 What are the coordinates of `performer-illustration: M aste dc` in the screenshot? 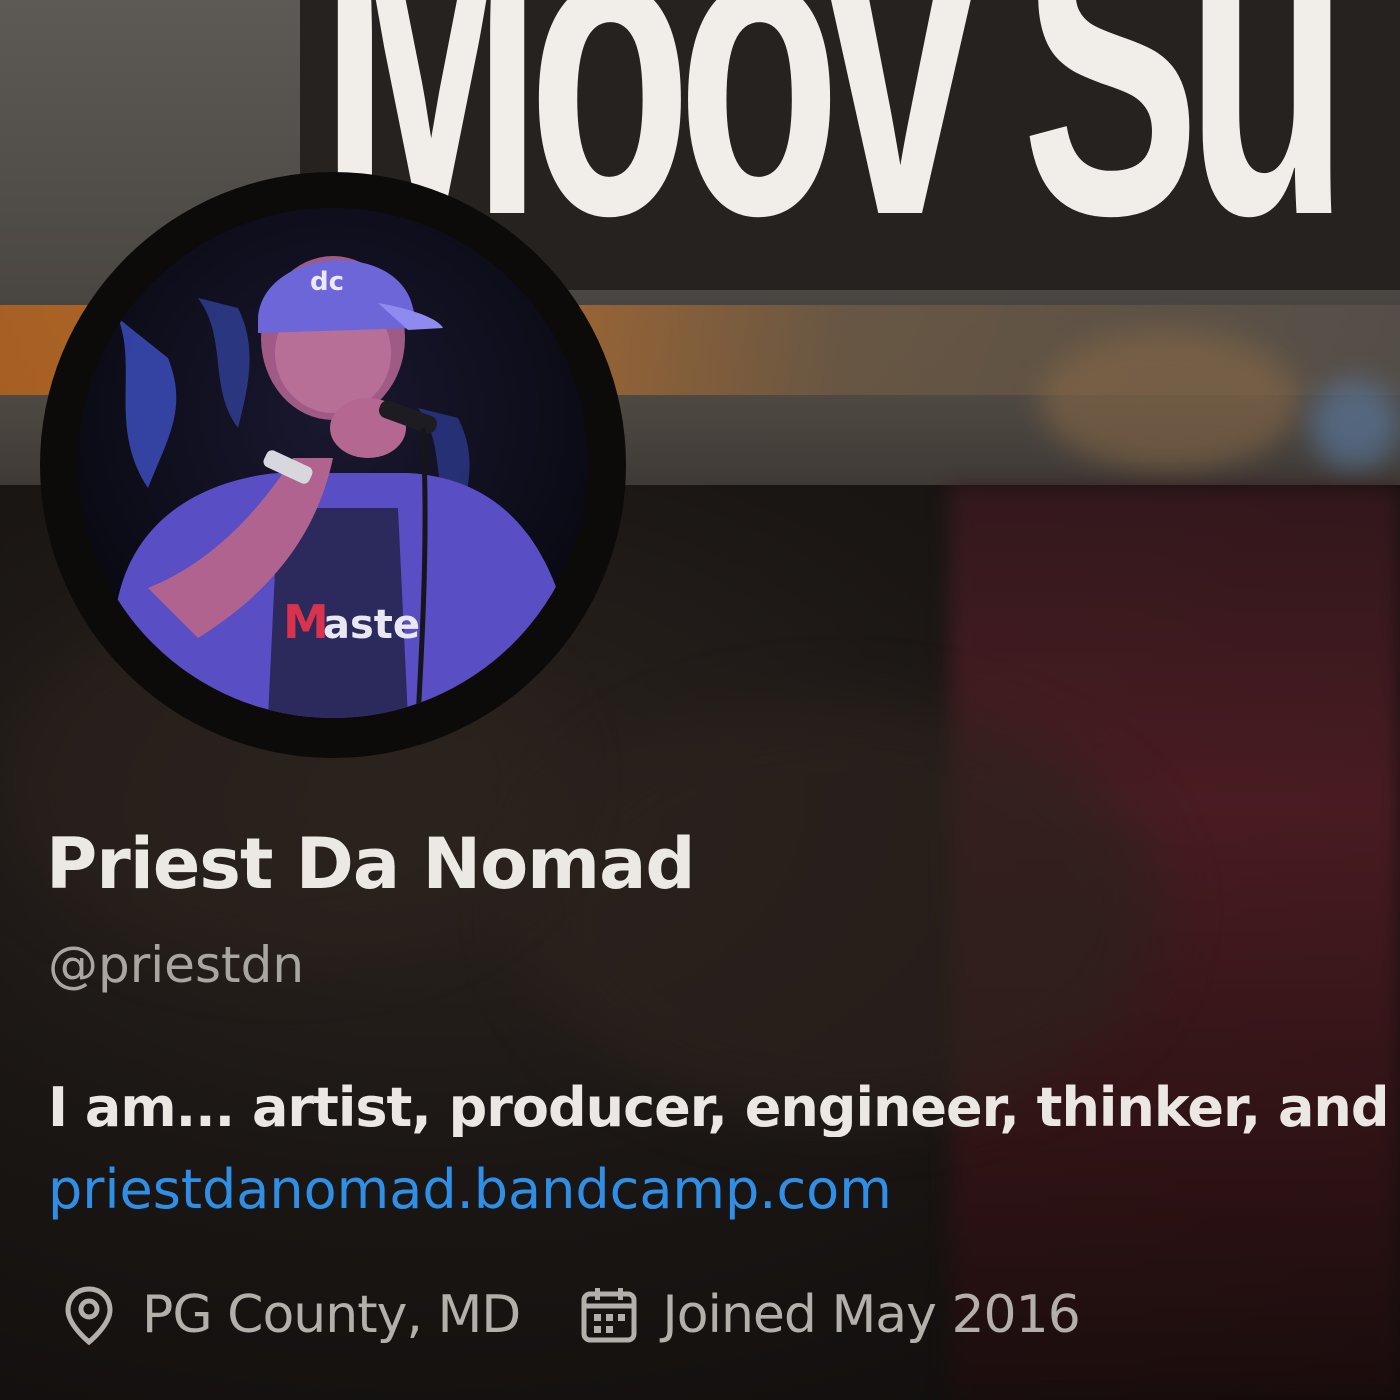 It's located at (343, 487).